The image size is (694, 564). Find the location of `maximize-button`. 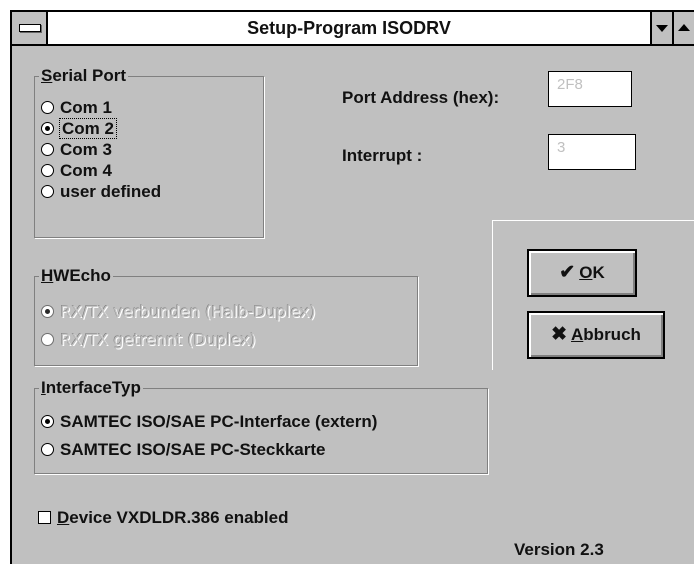

maximize-button is located at coordinates (683, 28).